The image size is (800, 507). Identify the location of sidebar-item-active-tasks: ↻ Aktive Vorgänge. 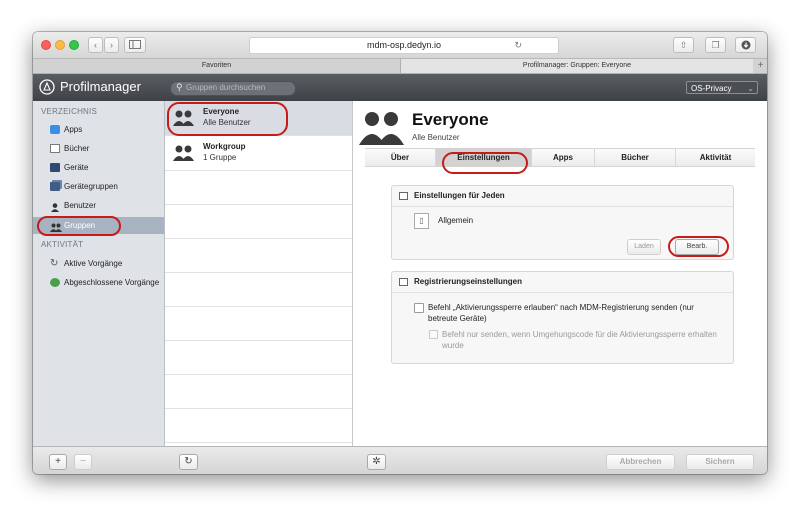
(98, 263).